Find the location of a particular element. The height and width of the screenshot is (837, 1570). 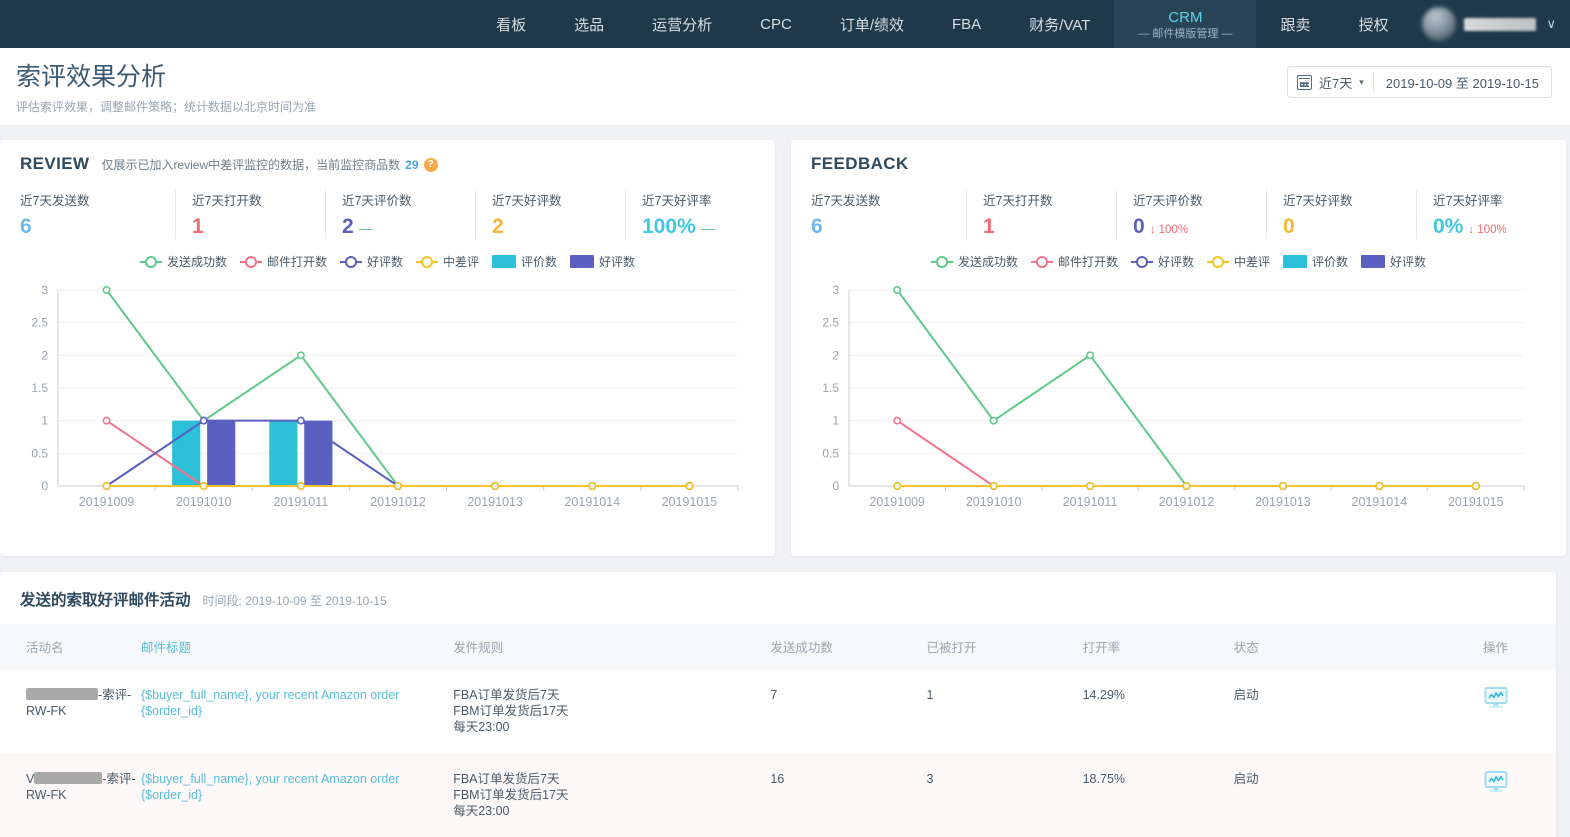

nav-item--: 跟卖 is located at coordinates (1295, 24).